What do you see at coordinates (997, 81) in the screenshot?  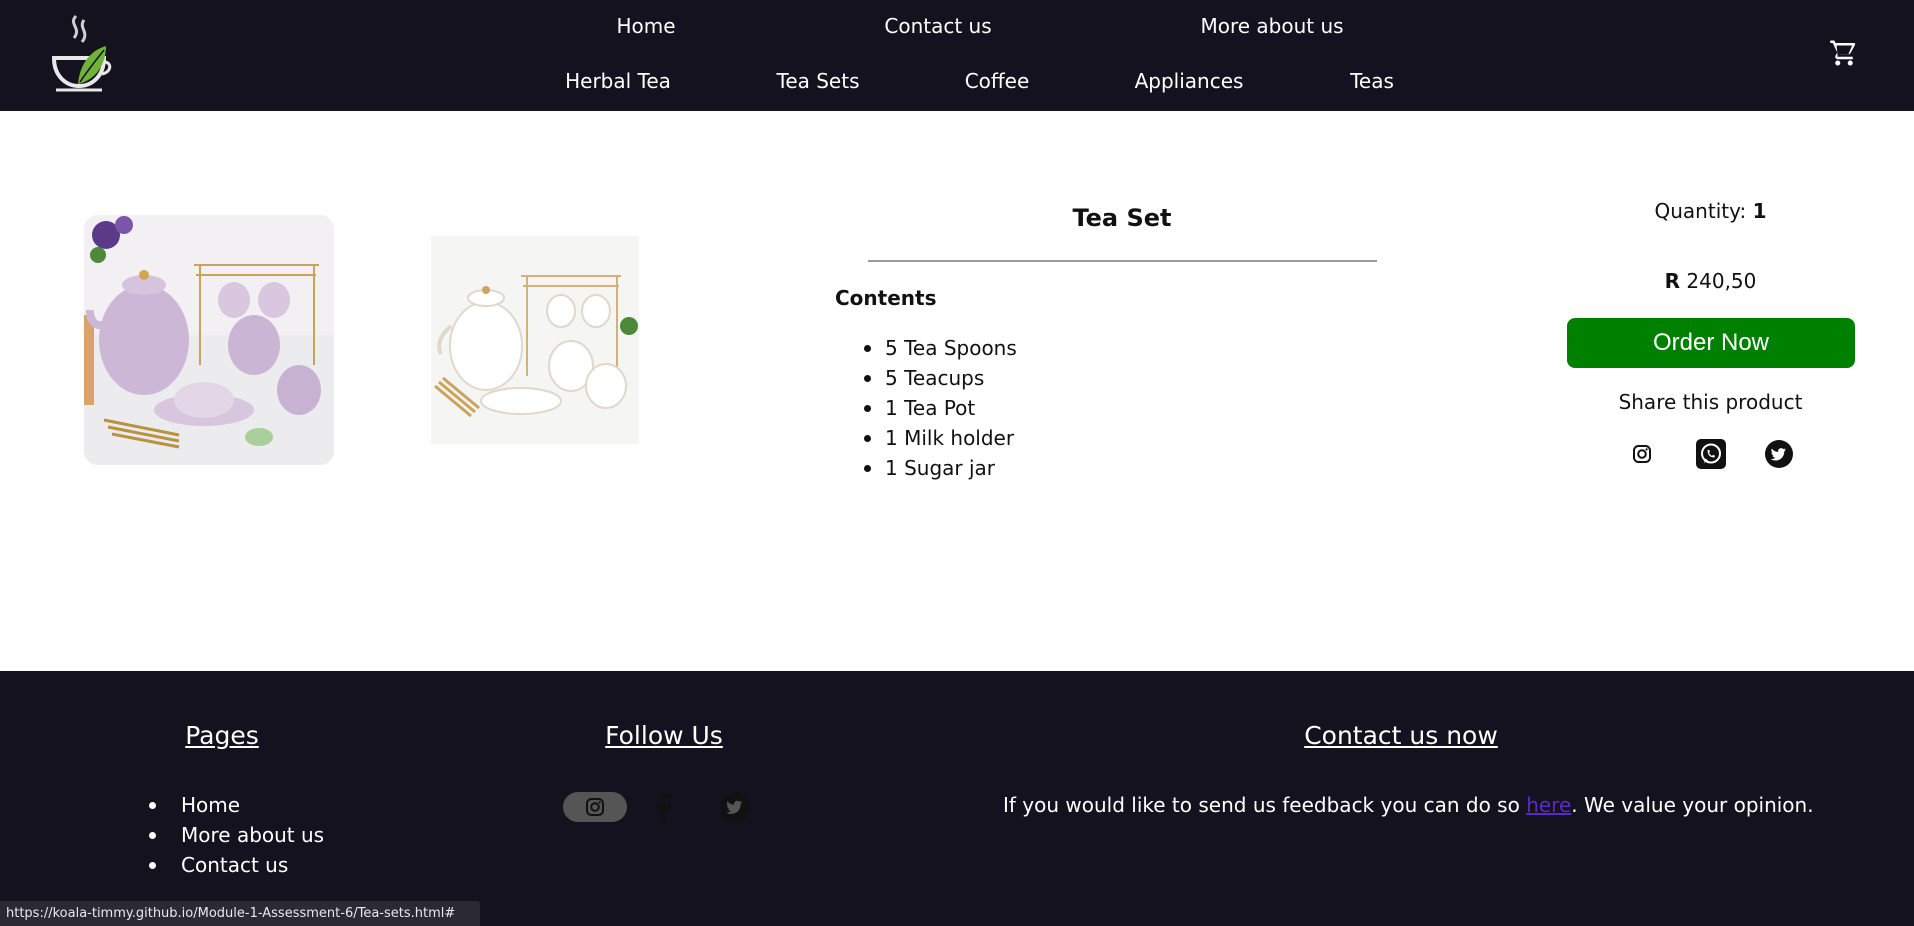 I see `nav-coffee: Coffee` at bounding box center [997, 81].